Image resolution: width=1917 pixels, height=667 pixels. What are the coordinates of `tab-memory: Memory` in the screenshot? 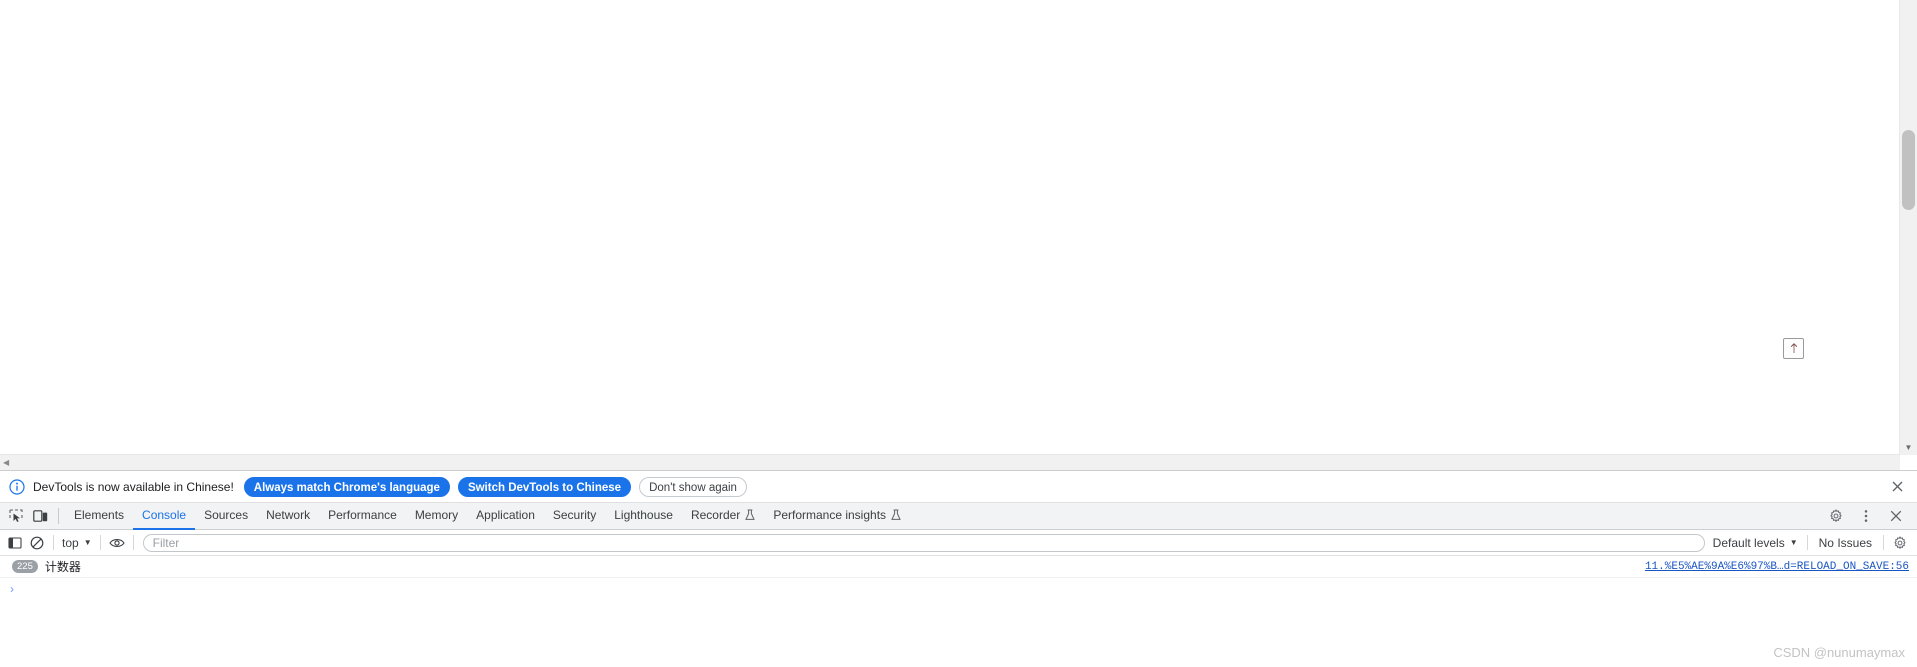 It's located at (436, 516).